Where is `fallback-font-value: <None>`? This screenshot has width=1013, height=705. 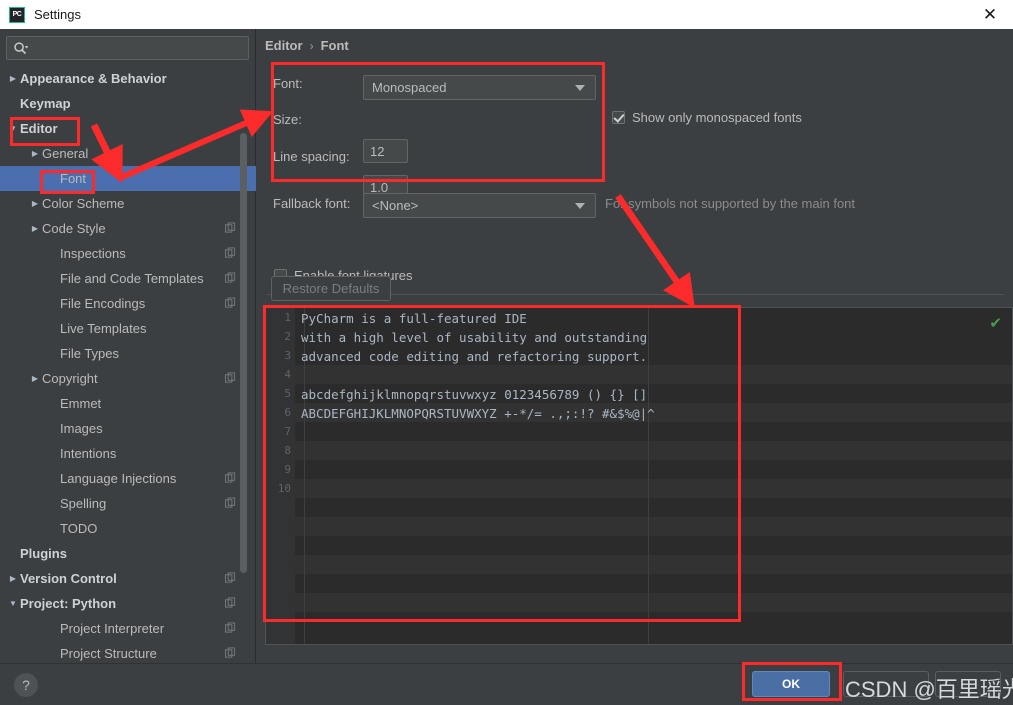 fallback-font-value: <None> is located at coordinates (395, 205).